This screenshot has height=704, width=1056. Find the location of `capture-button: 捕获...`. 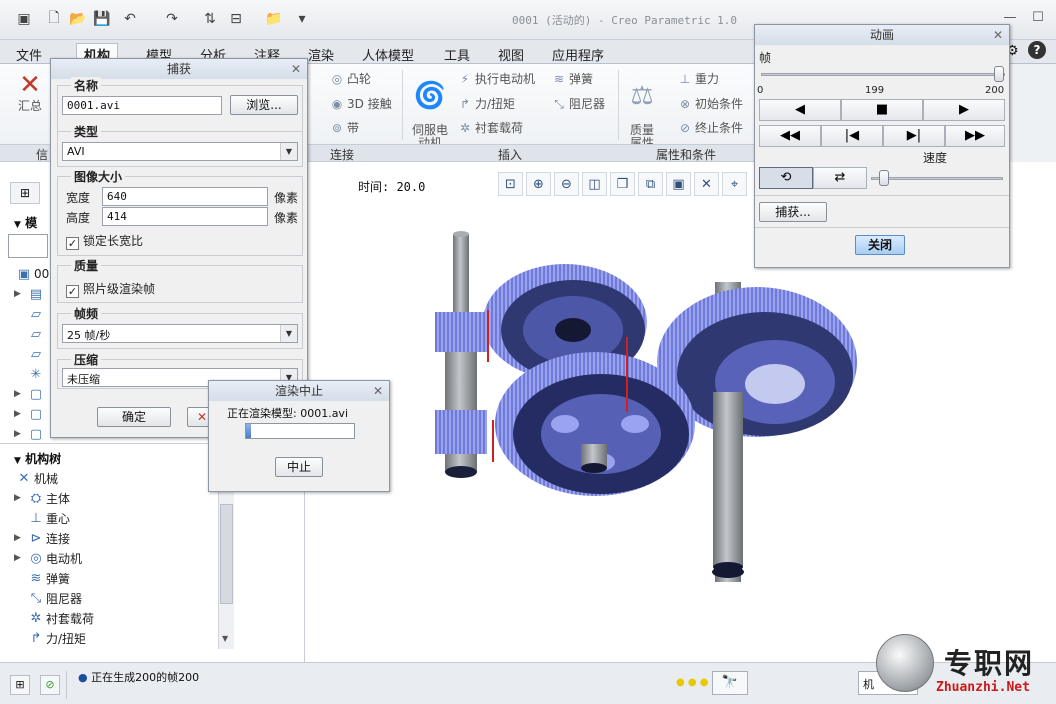

capture-button: 捕获... is located at coordinates (793, 212).